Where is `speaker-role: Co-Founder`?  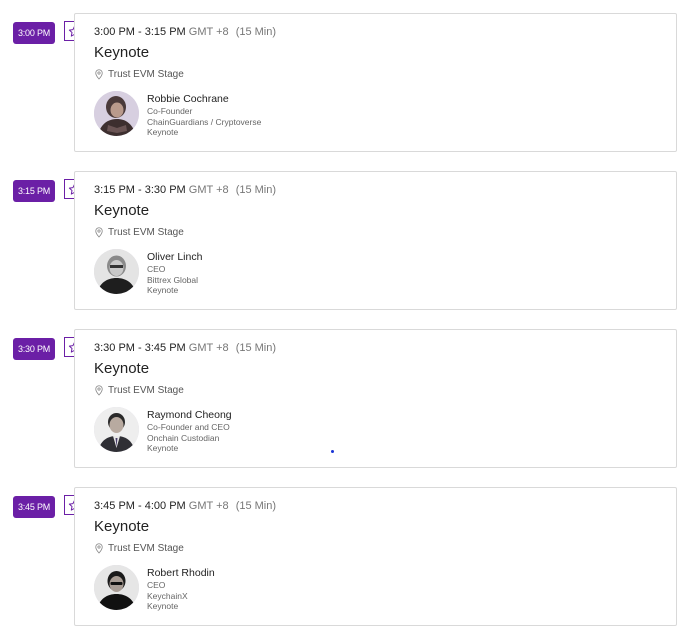
speaker-role: Co-Founder is located at coordinates (170, 111).